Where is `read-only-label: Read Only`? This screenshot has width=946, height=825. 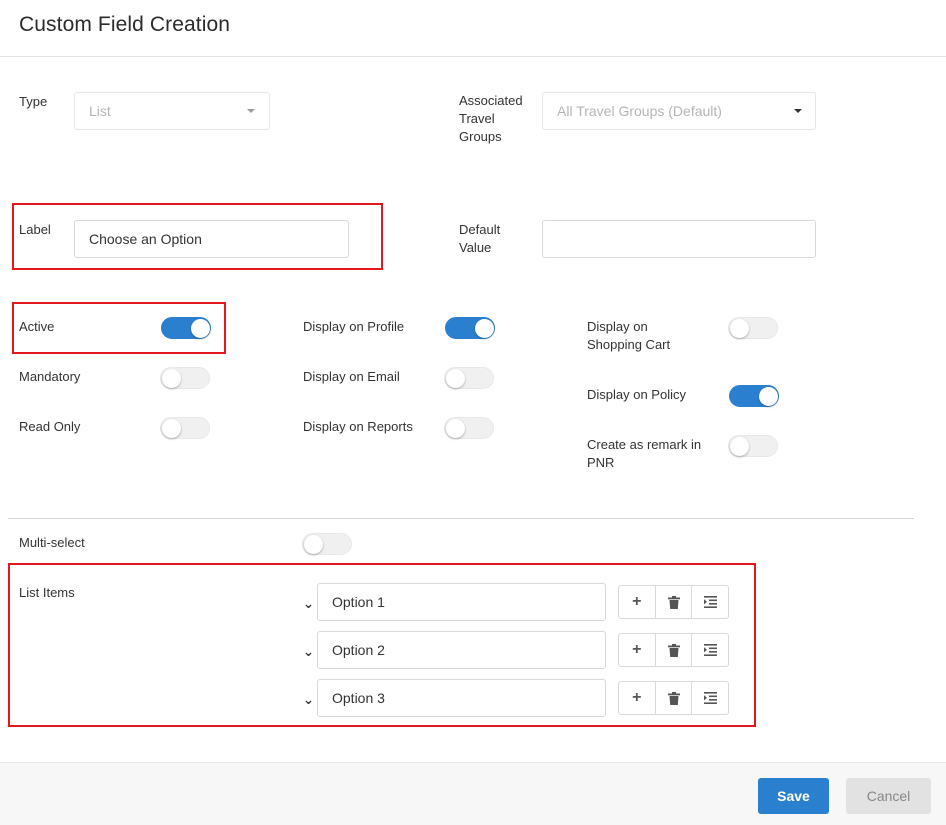 read-only-label: Read Only is located at coordinates (50, 426).